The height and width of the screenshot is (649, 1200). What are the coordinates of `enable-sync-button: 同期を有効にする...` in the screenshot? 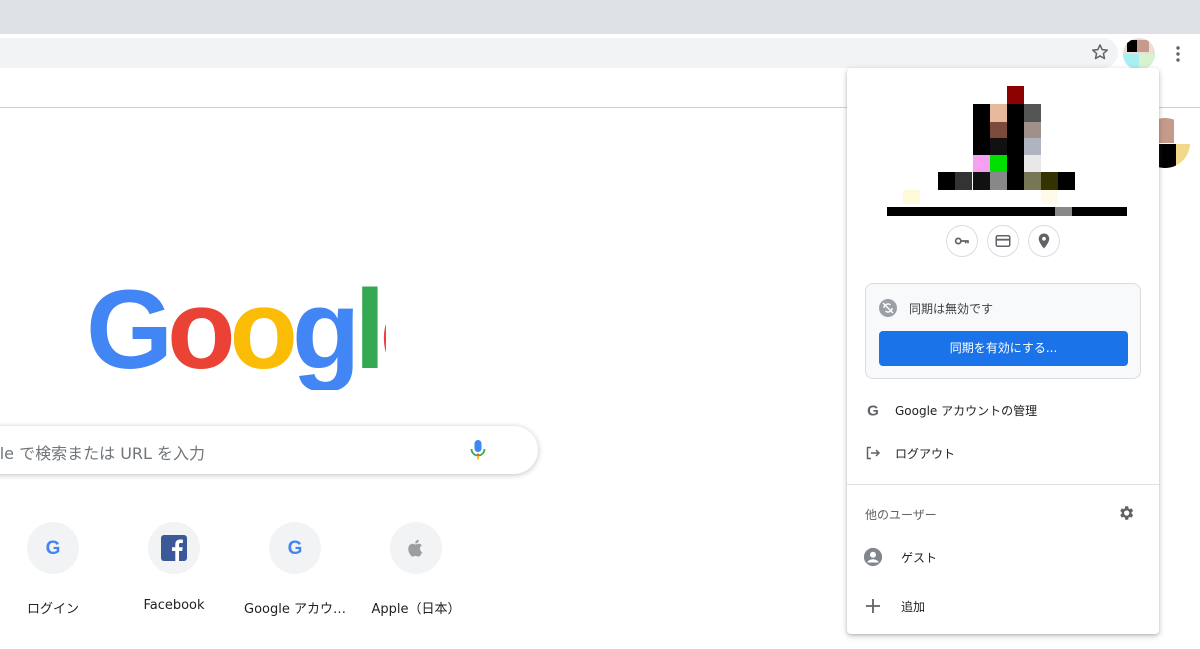 It's located at (1003, 348).